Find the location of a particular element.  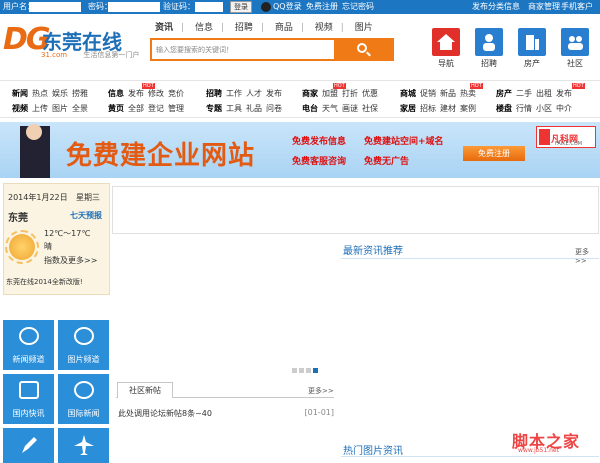

nav-link: 小区 is located at coordinates (546, 108).